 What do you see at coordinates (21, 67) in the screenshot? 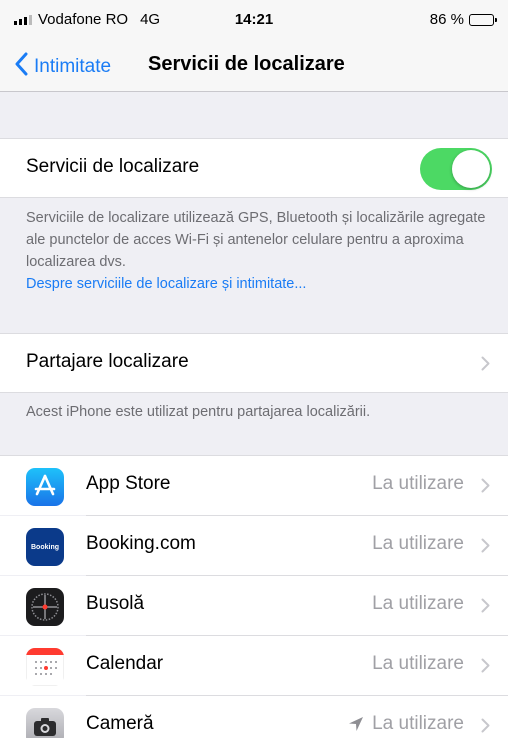
I see `chevron-left-icon` at bounding box center [21, 67].